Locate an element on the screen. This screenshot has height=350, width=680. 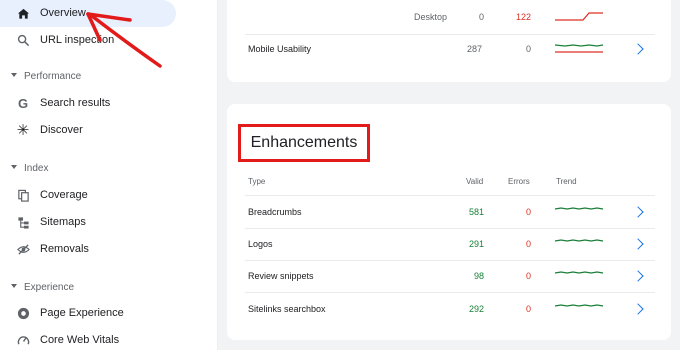
sidebar-item-core-web-vitals: Core Web Vitals is located at coordinates (88, 338).